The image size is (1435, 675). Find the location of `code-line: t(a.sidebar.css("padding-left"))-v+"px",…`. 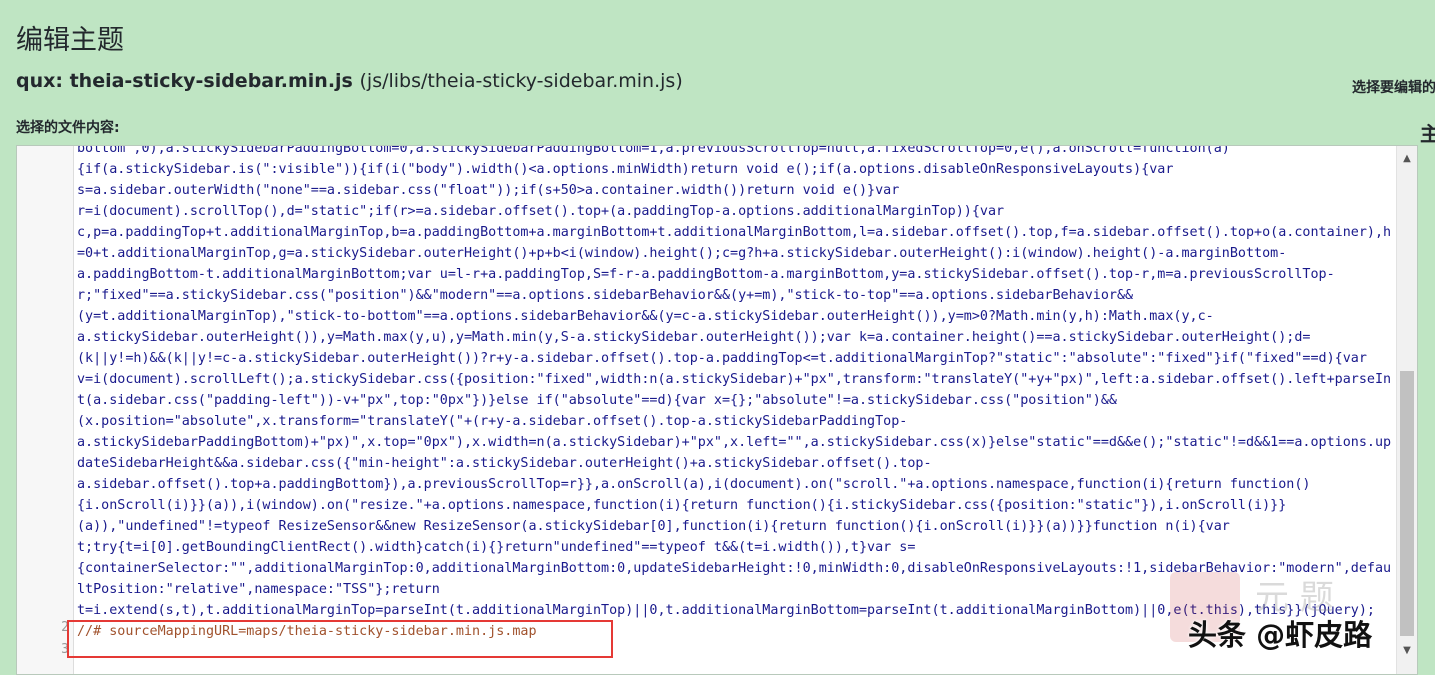

code-line: t(a.sidebar.css("padding-left"))-v+"px",… is located at coordinates (597, 400).